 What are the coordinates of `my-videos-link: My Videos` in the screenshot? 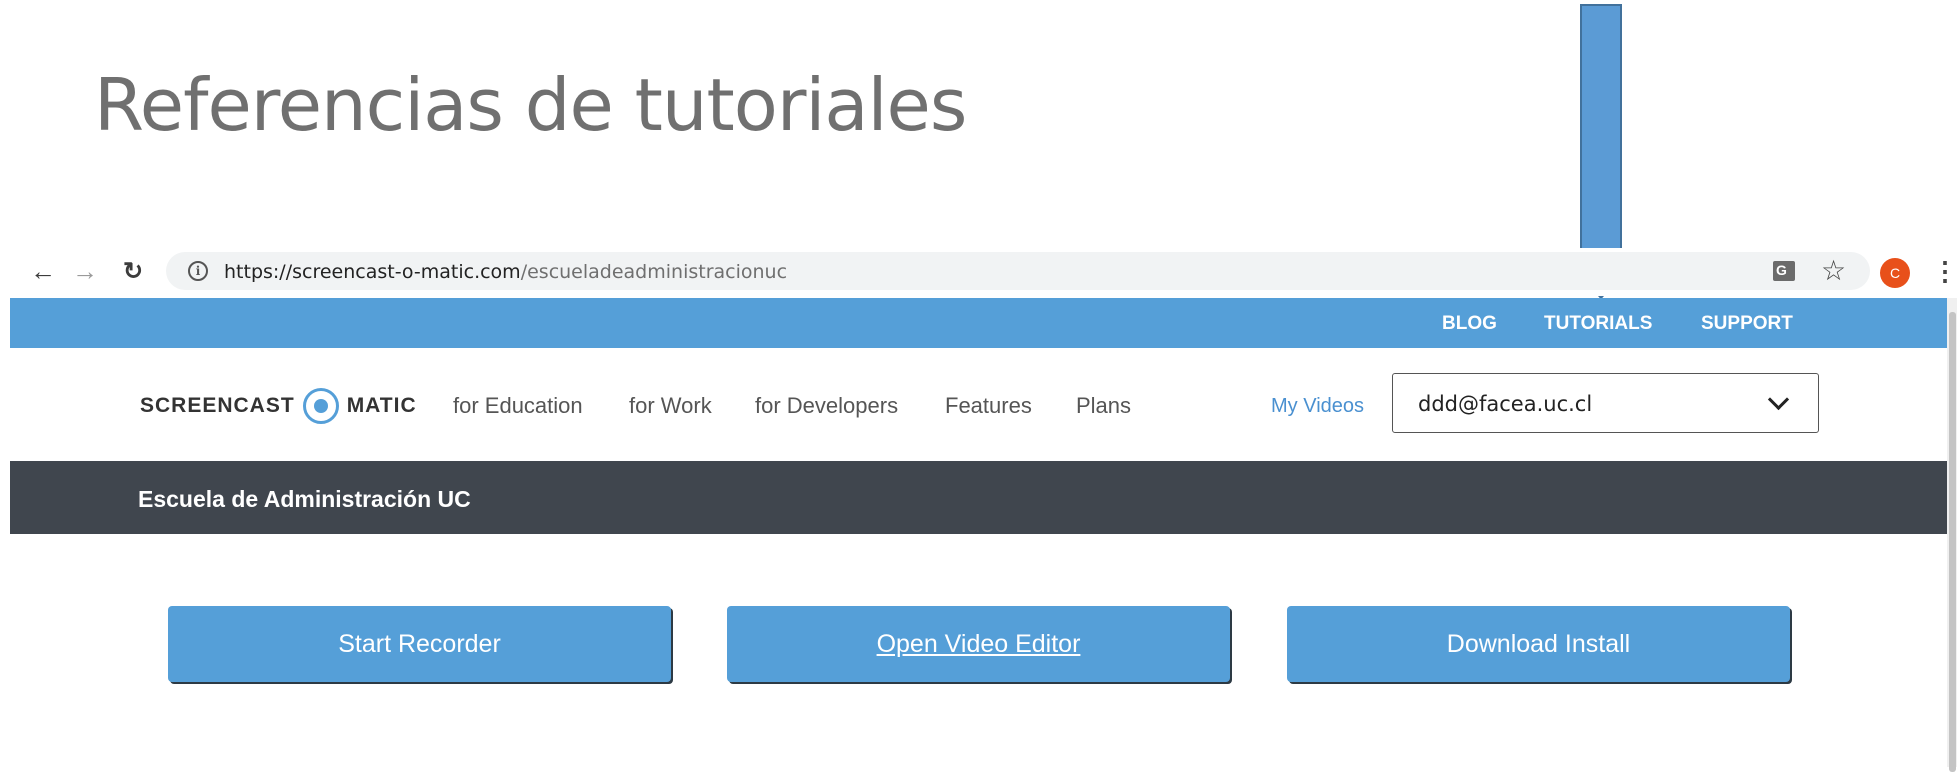 It's located at (1317, 406).